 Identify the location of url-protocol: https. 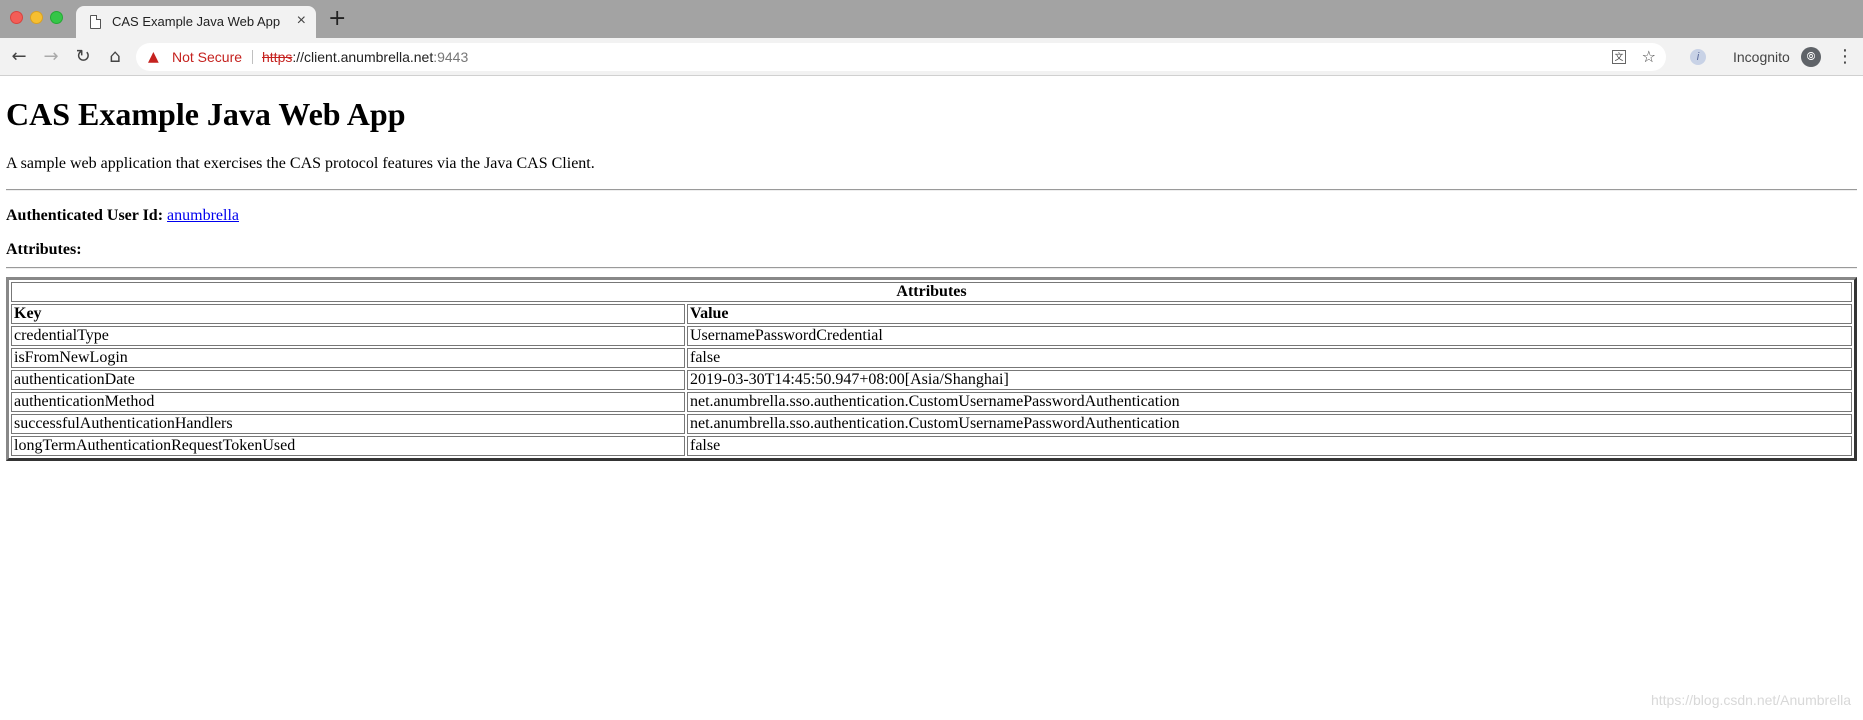
(277, 57).